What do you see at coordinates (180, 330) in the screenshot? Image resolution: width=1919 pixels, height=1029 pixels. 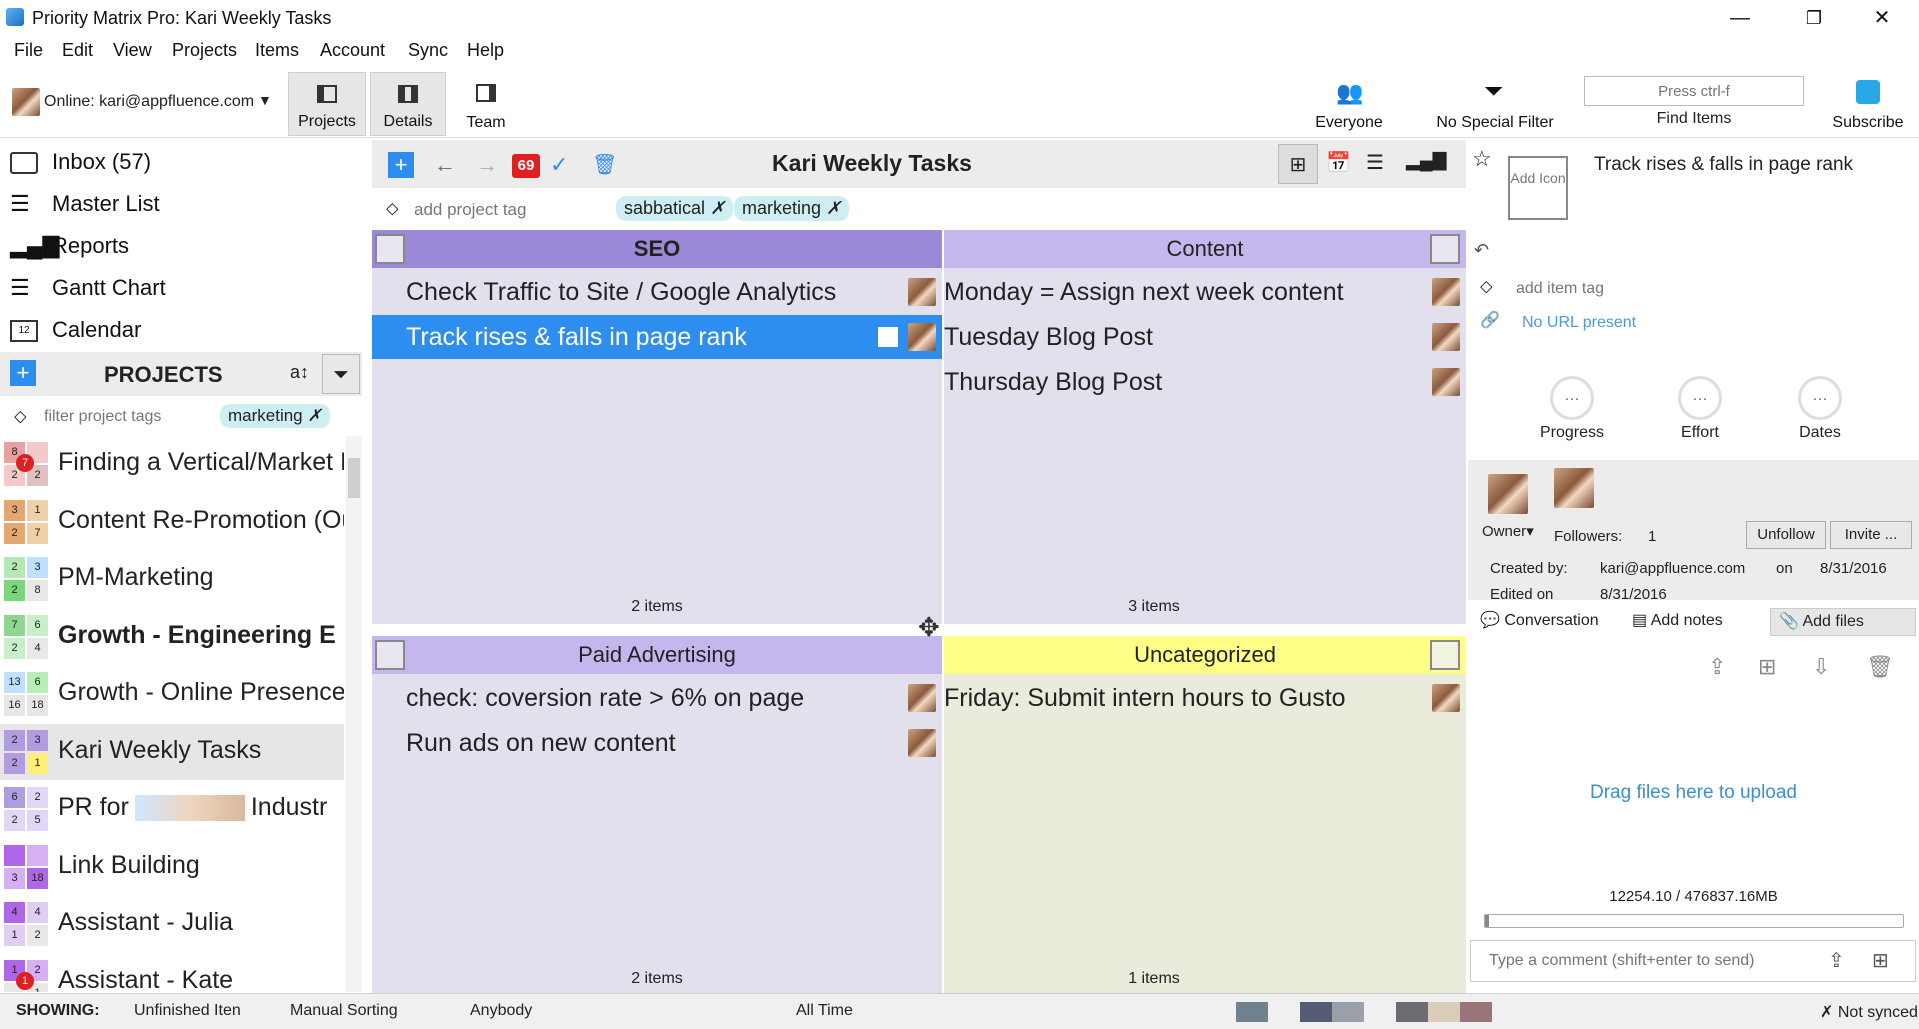 I see `sidebar-item-calendar: 12 Calendar` at bounding box center [180, 330].